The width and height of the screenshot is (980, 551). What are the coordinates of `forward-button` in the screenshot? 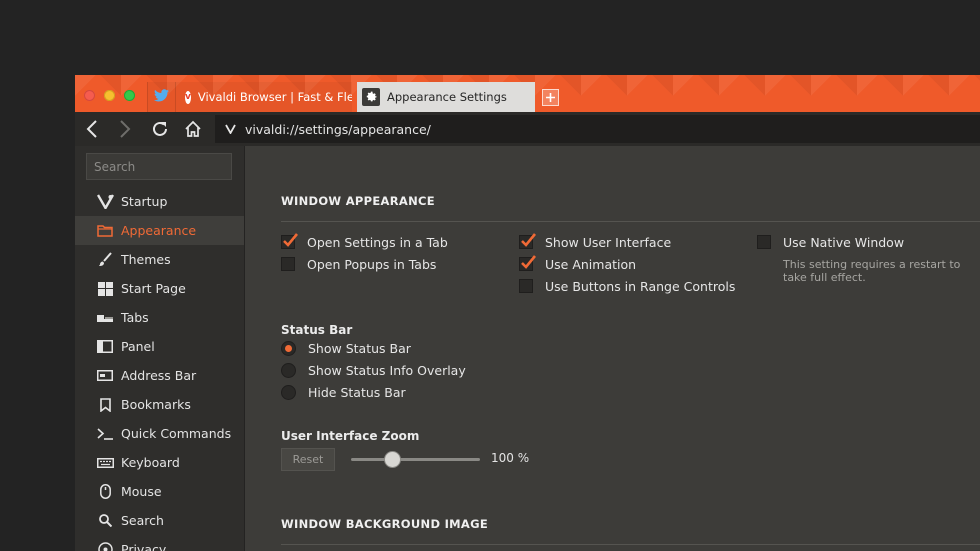 It's located at (125, 129).